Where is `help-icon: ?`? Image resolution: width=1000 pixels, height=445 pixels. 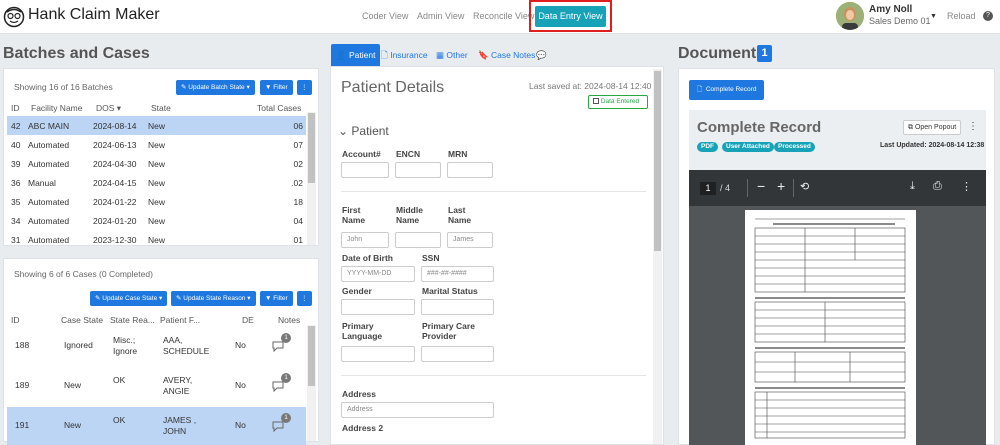
help-icon: ? is located at coordinates (988, 16).